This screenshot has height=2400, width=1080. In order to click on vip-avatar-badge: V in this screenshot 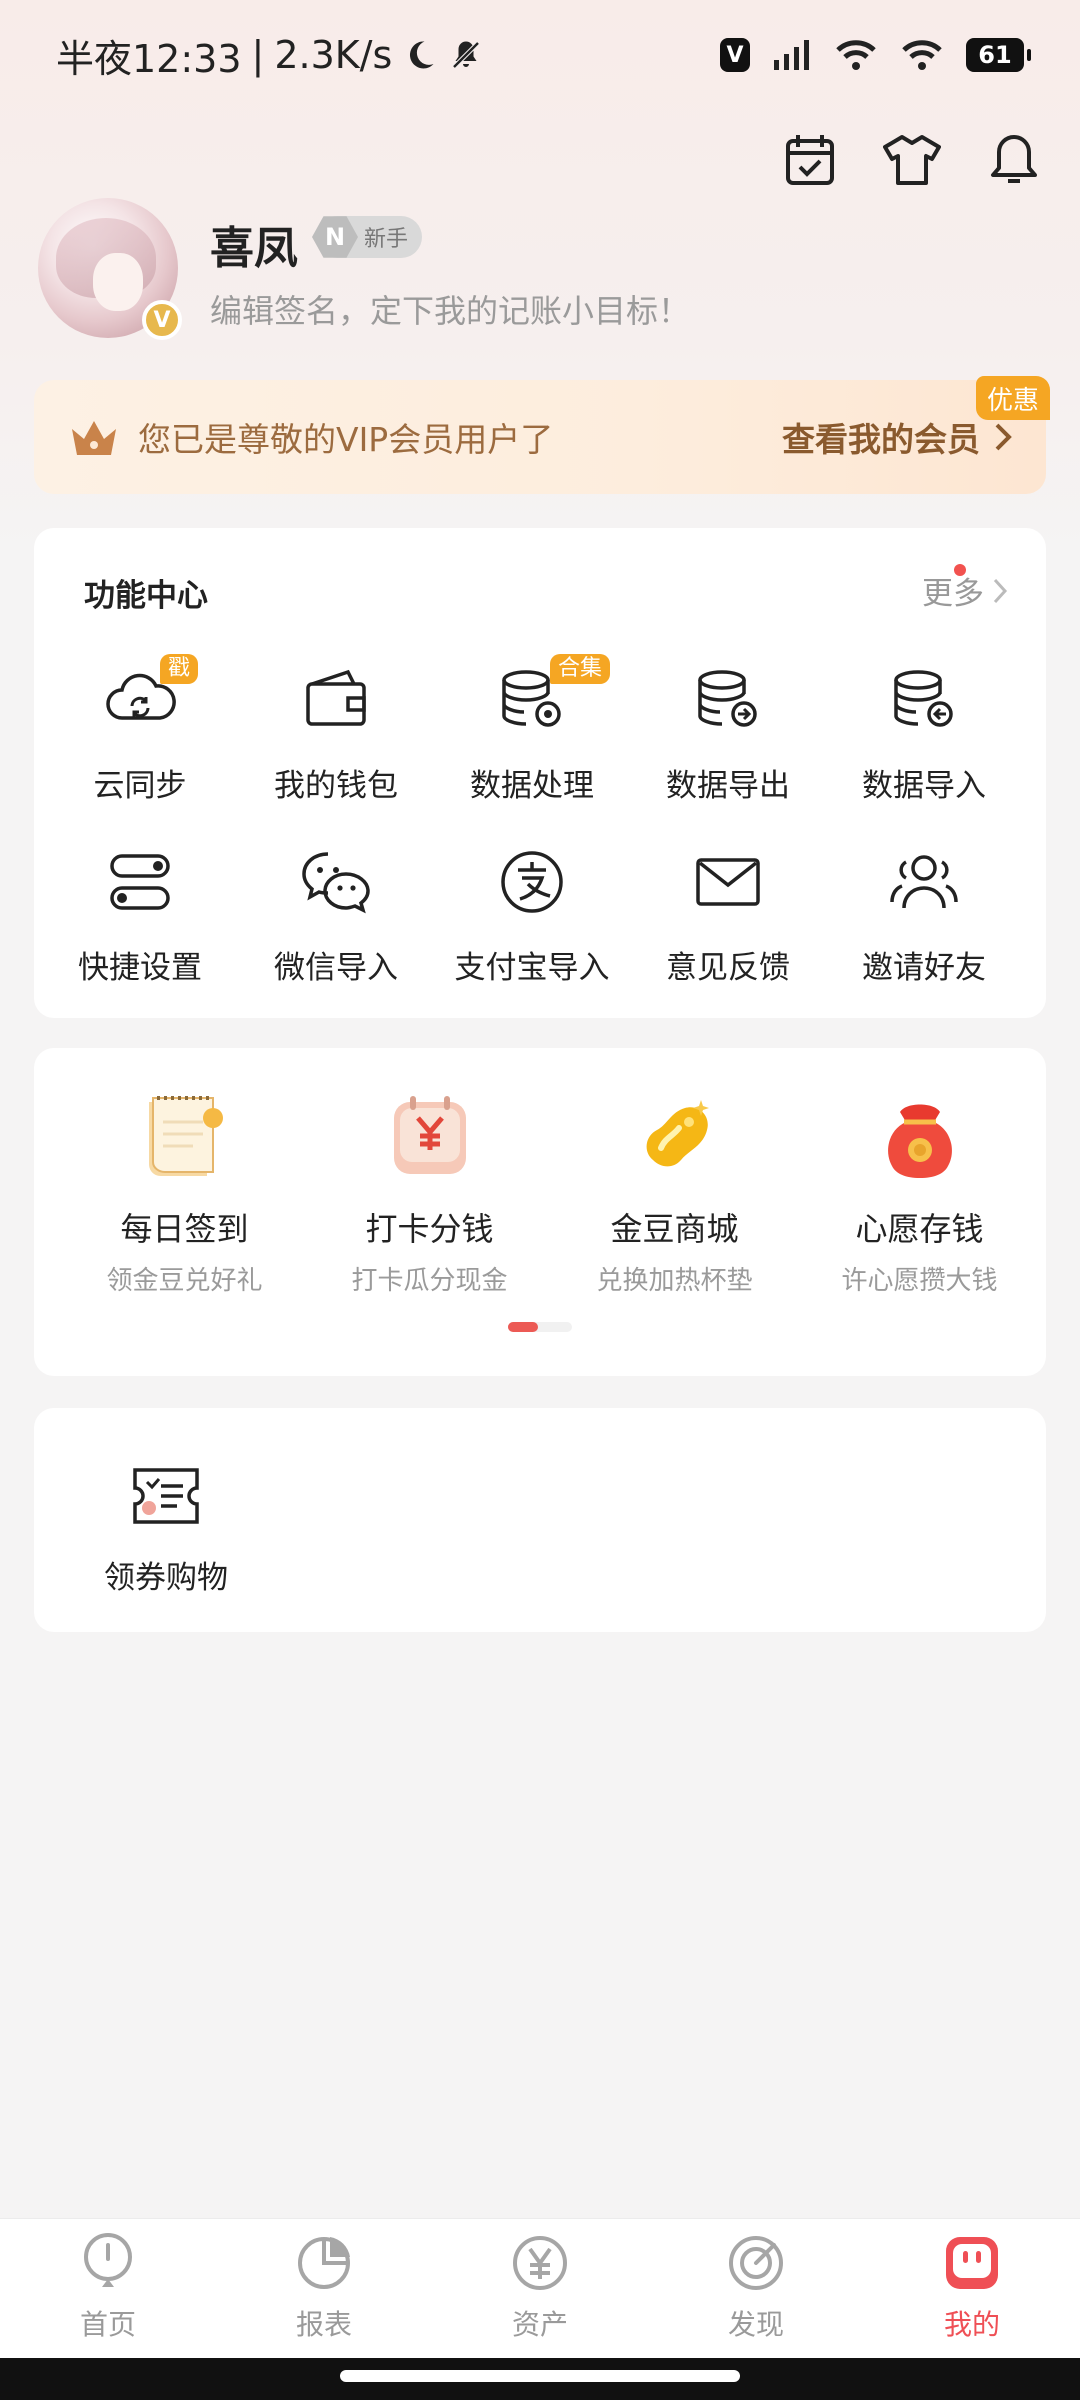, I will do `click(162, 320)`.